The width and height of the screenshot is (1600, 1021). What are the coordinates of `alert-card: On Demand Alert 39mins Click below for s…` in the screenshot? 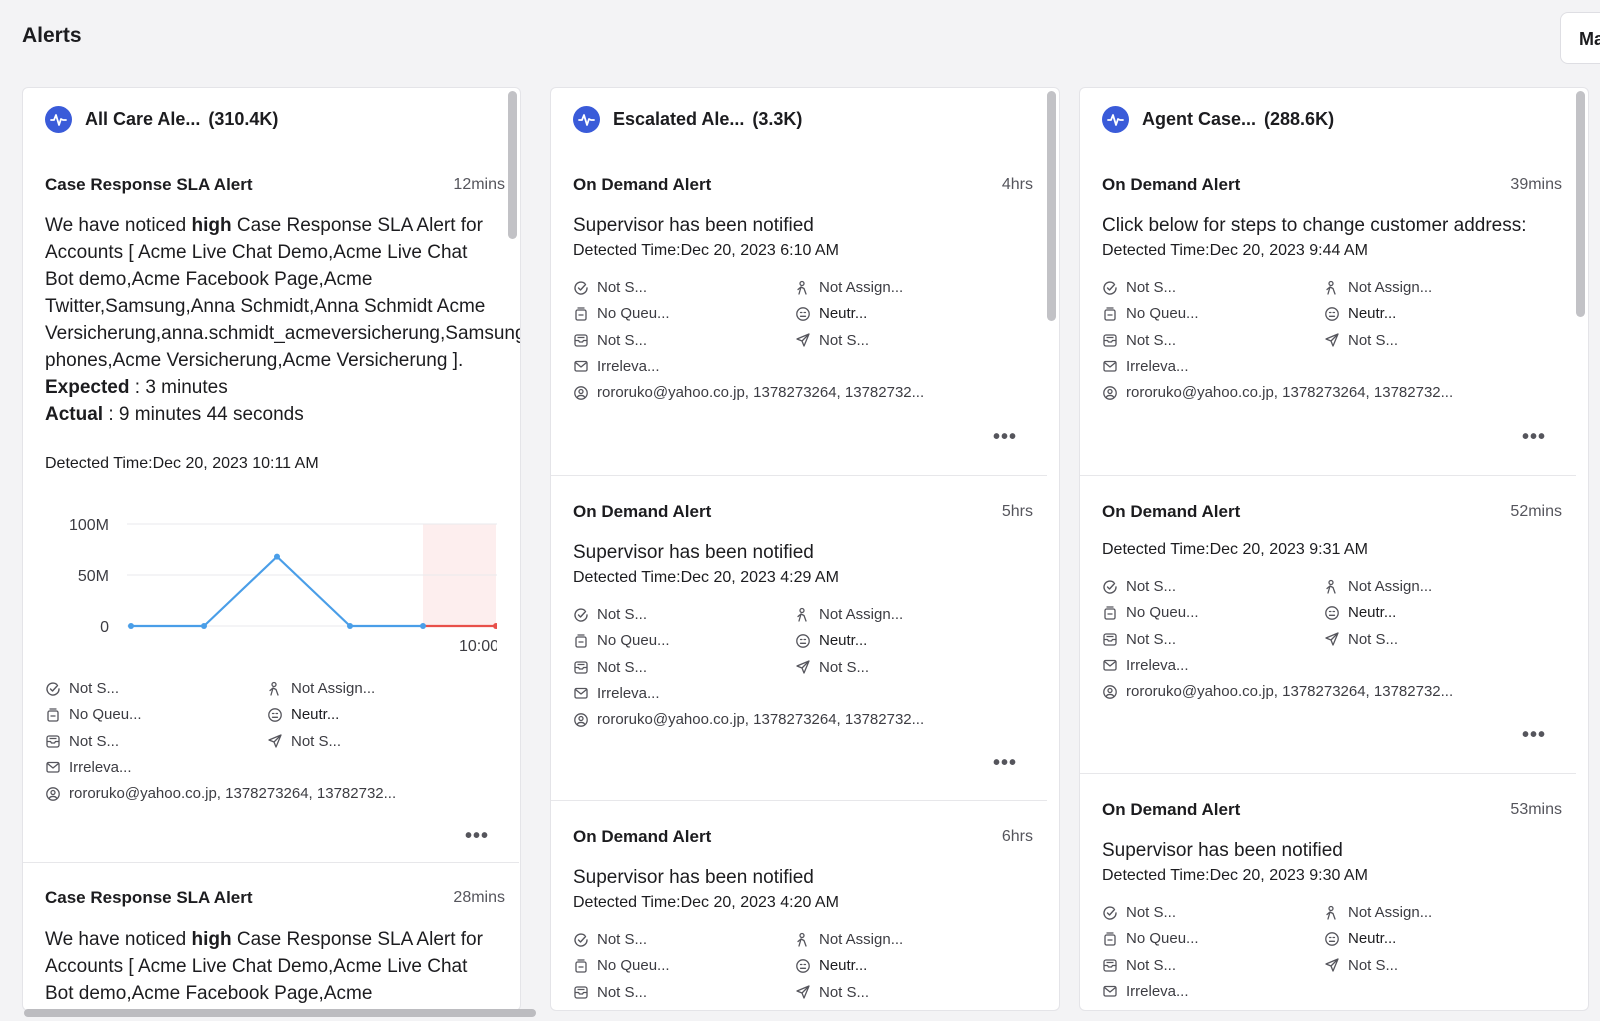 It's located at (1328, 280).